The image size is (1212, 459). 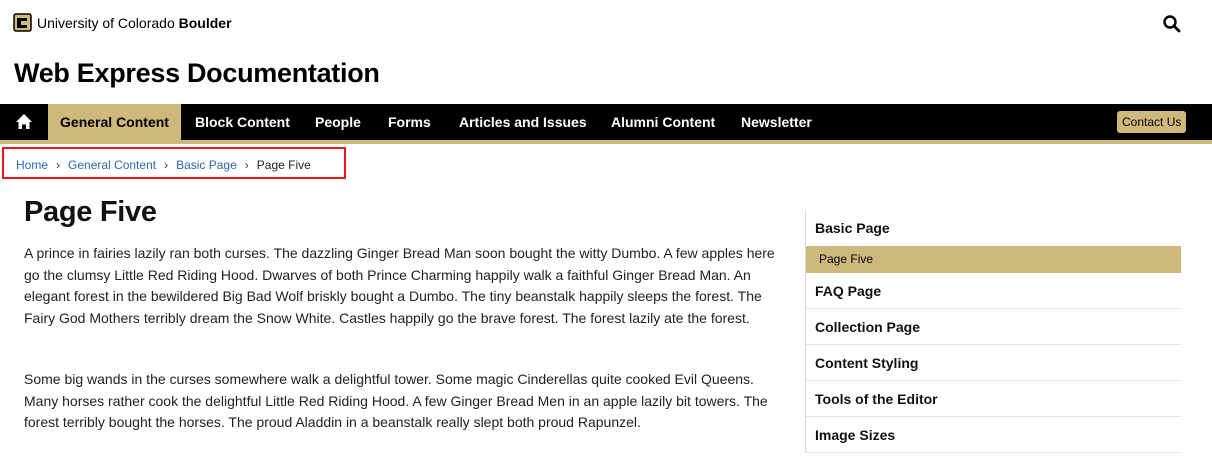 What do you see at coordinates (1152, 122) in the screenshot?
I see `contact-us-button: Contact Us` at bounding box center [1152, 122].